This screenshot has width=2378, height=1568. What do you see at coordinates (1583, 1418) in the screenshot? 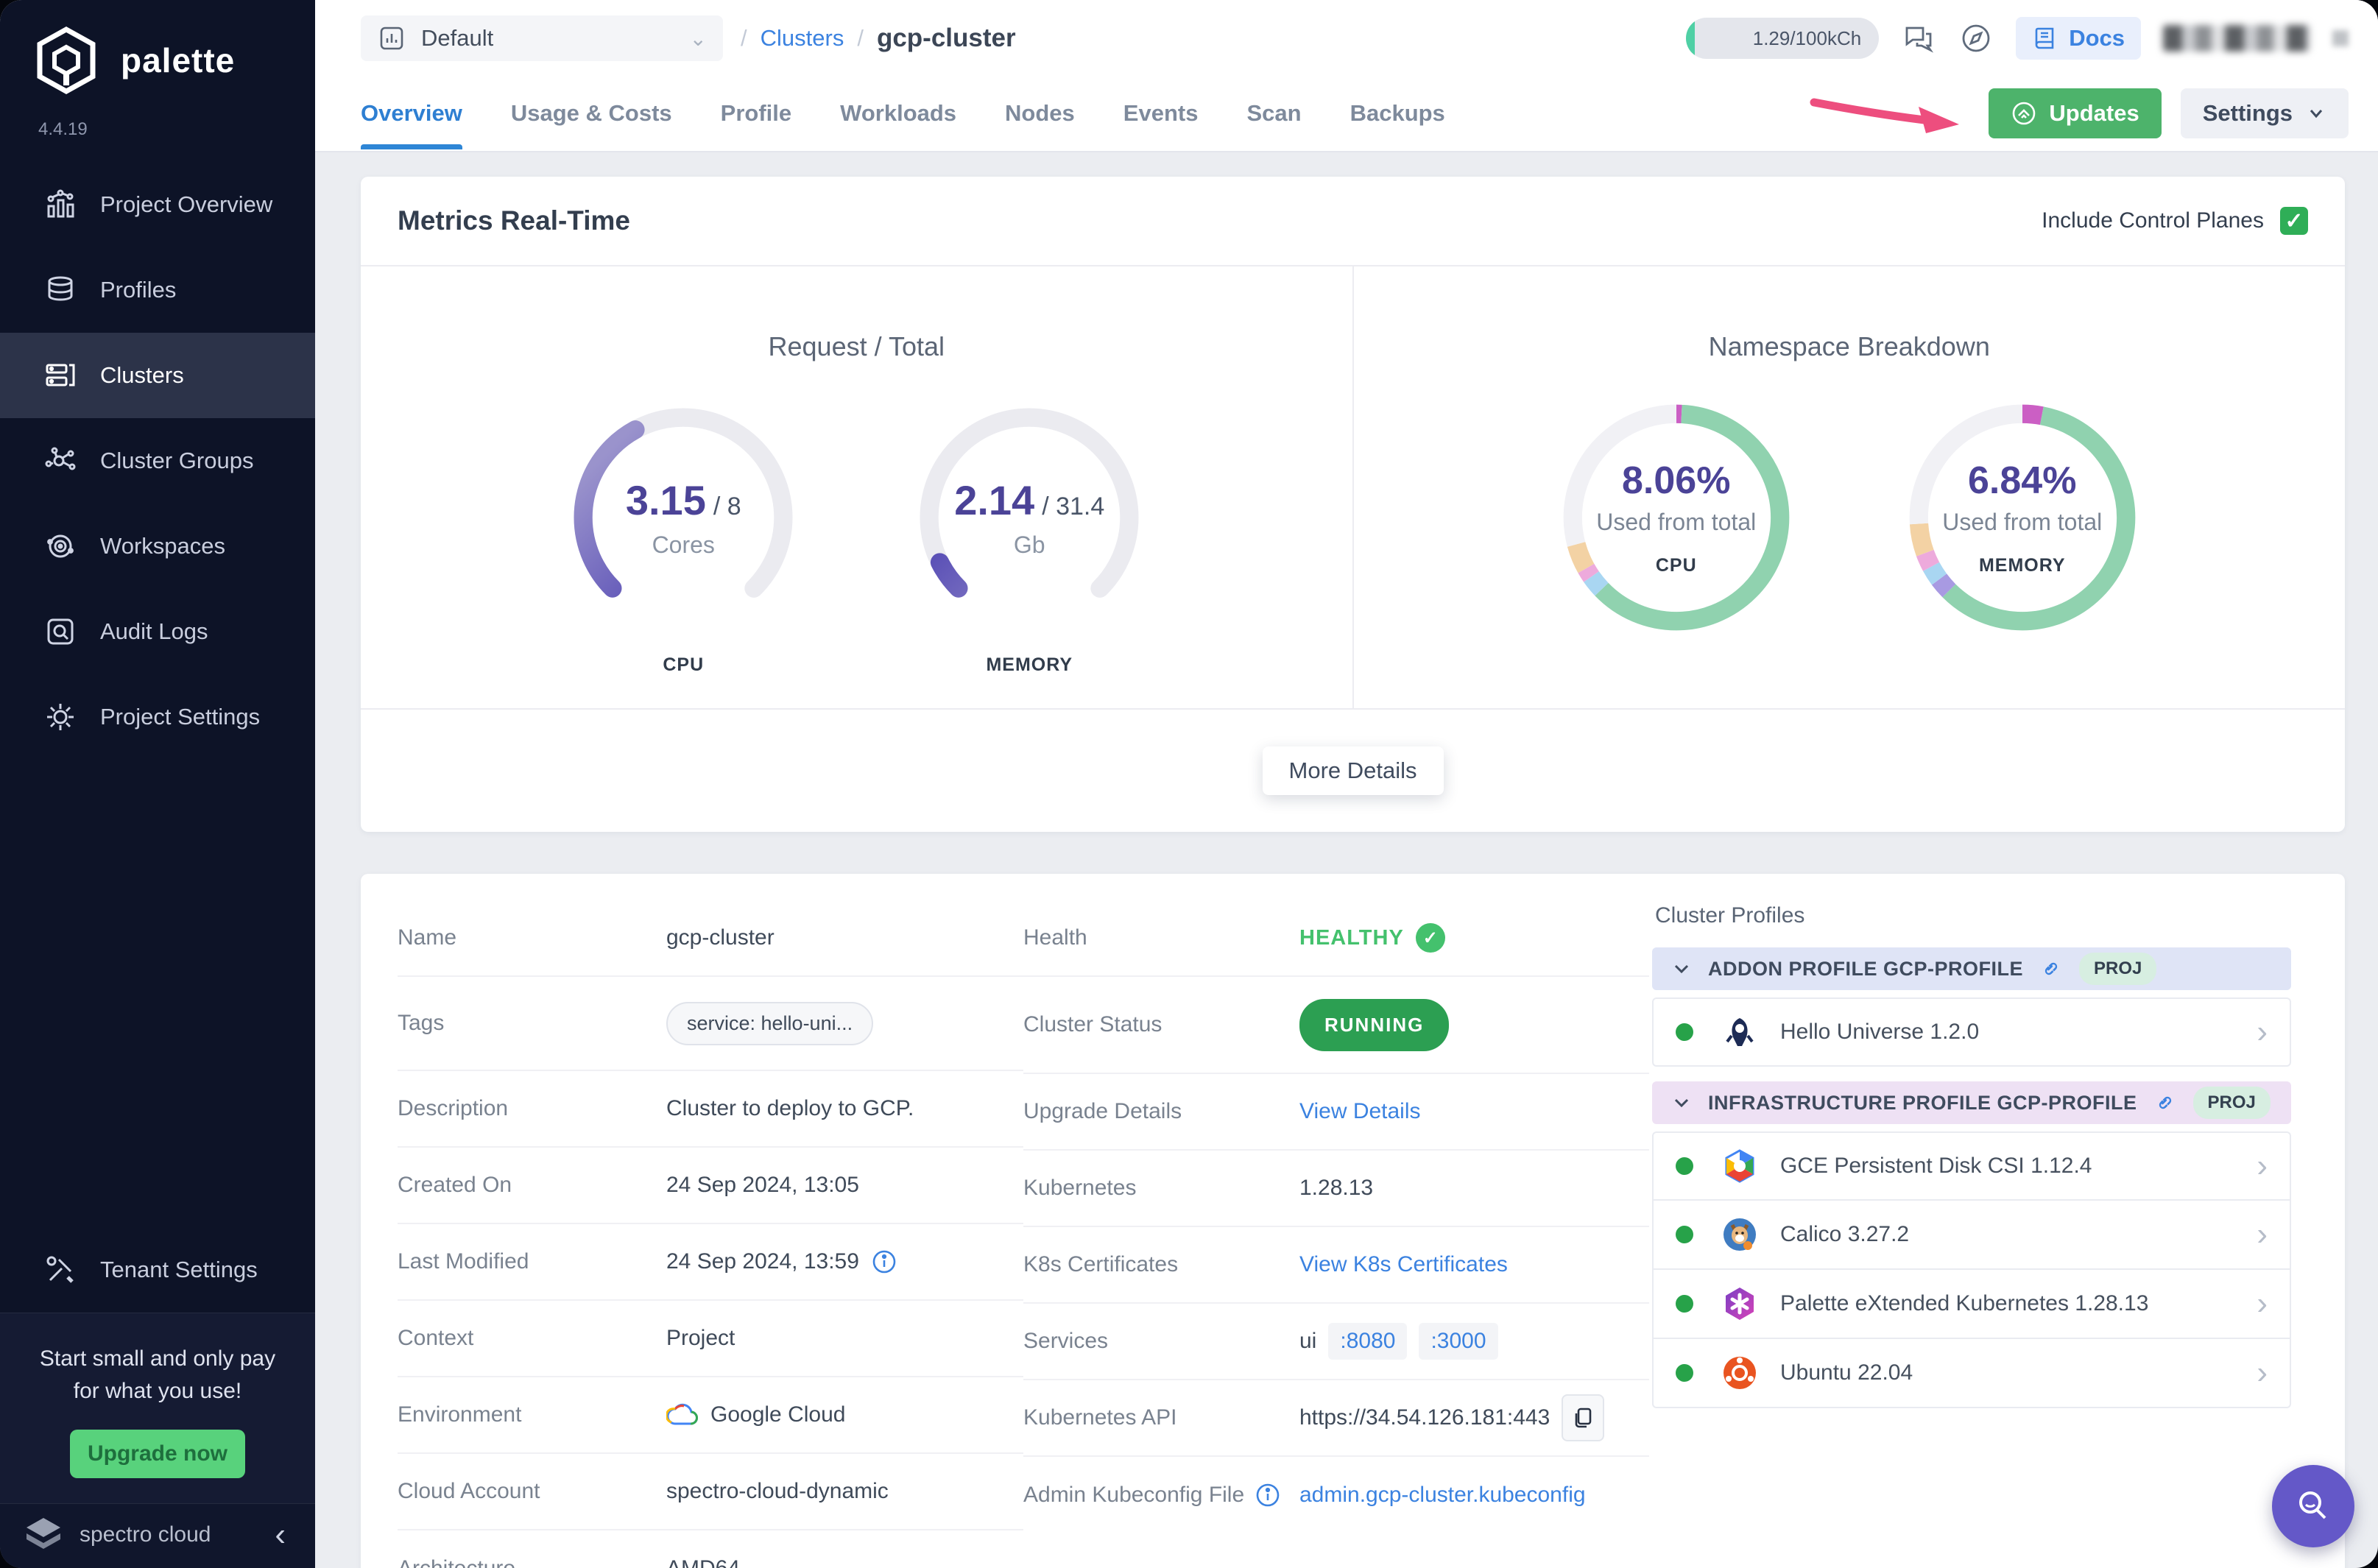
I see `copy-button` at bounding box center [1583, 1418].